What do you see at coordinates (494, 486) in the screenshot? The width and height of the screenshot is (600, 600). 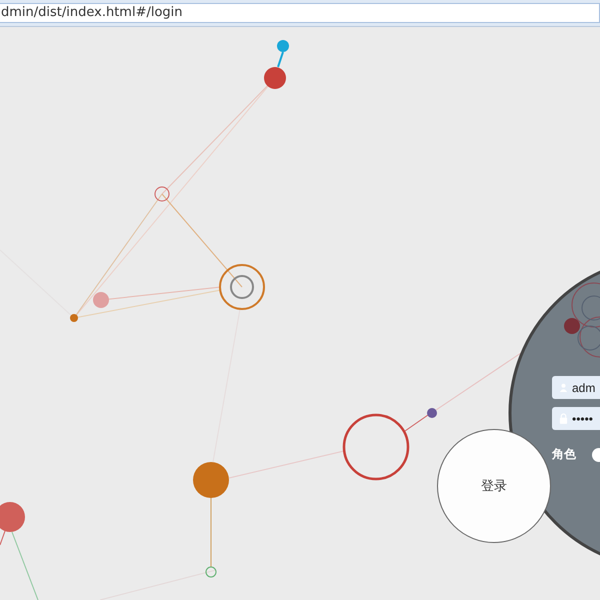 I see `login-button: 登录` at bounding box center [494, 486].